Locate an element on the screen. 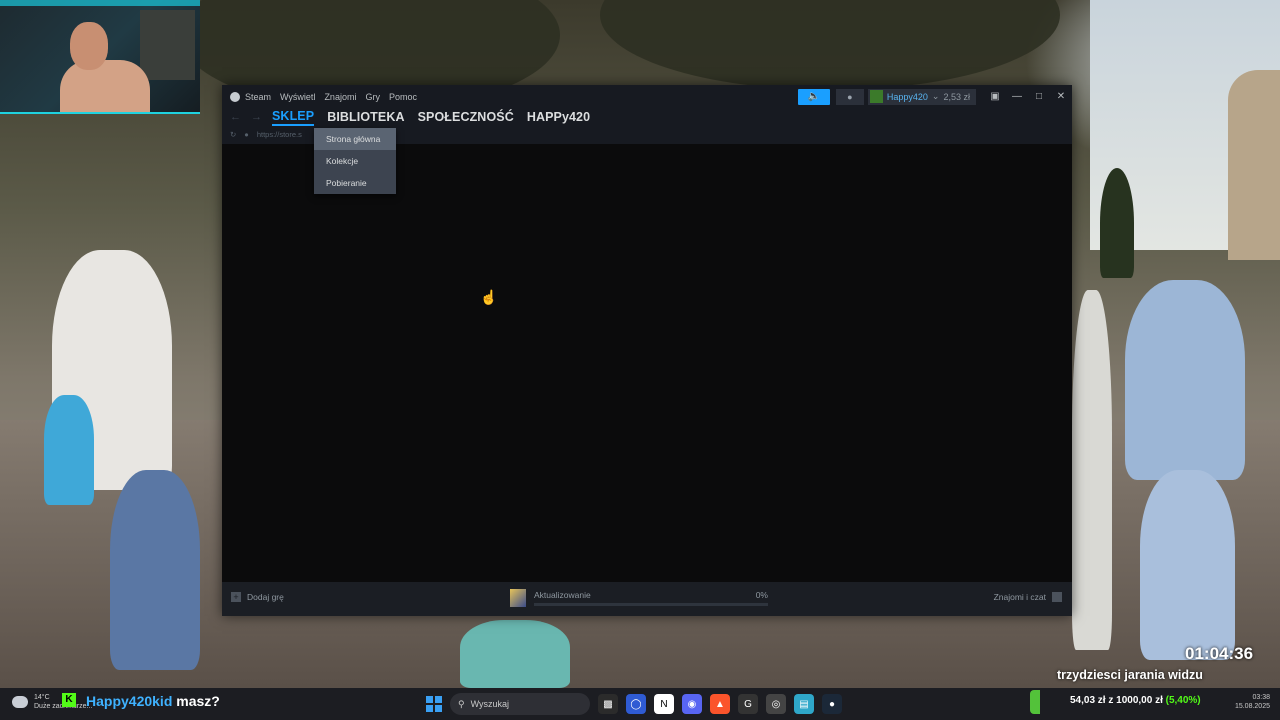  menu-help: Pomoc is located at coordinates (403, 97).